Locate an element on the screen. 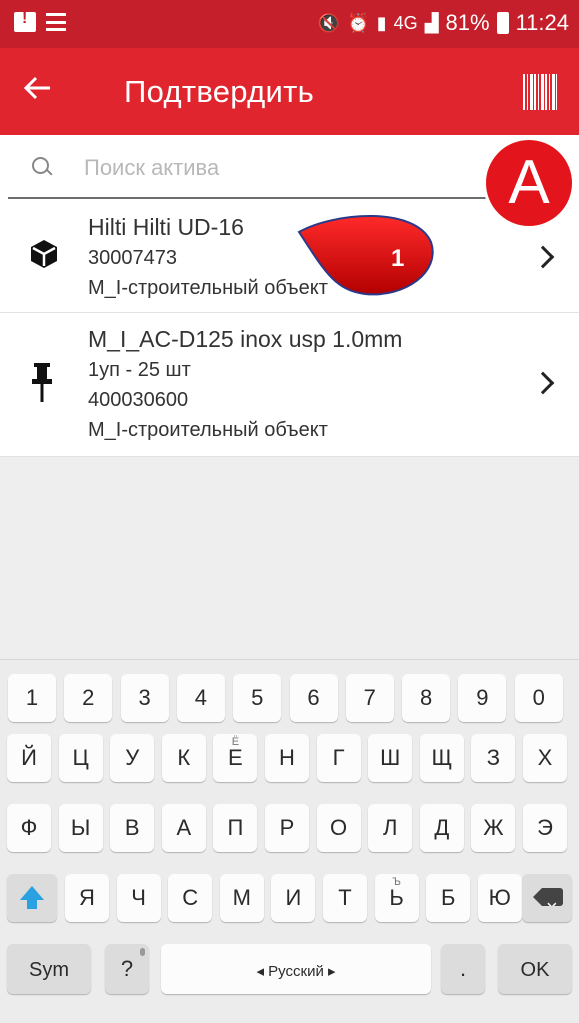  key-1-label: 1 is located at coordinates (32, 697).